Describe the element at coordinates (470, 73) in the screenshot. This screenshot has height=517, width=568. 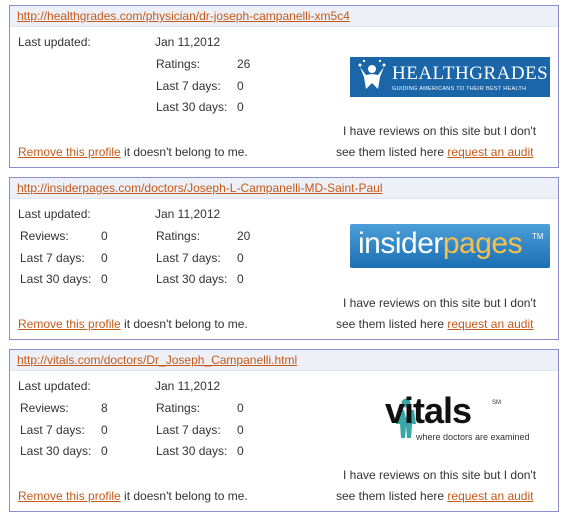
I see `healthgrades-logo-text: HEALTHGRADES` at that location.